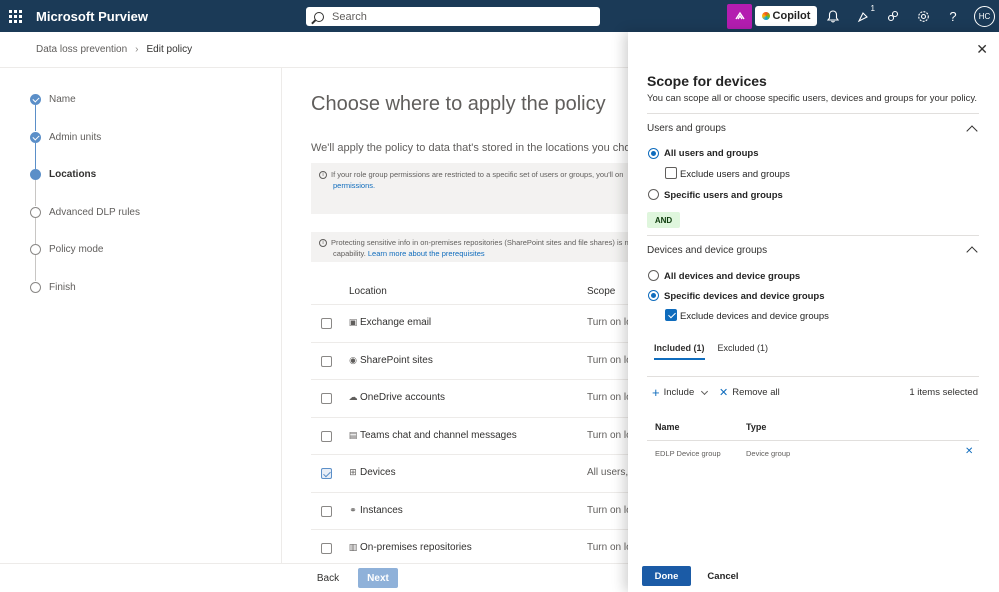  I want to click on step-label: Finish, so click(62, 287).